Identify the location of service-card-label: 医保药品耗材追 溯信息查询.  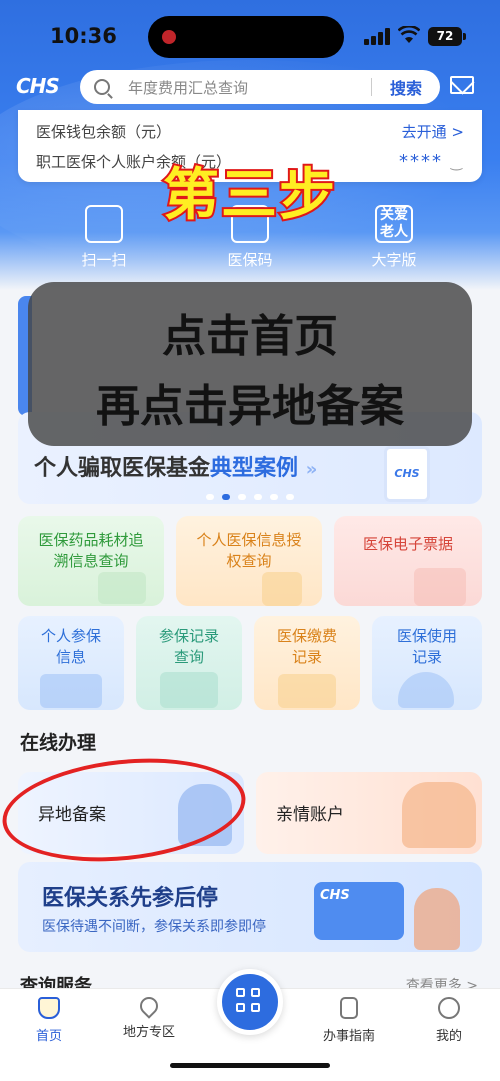
(91, 550).